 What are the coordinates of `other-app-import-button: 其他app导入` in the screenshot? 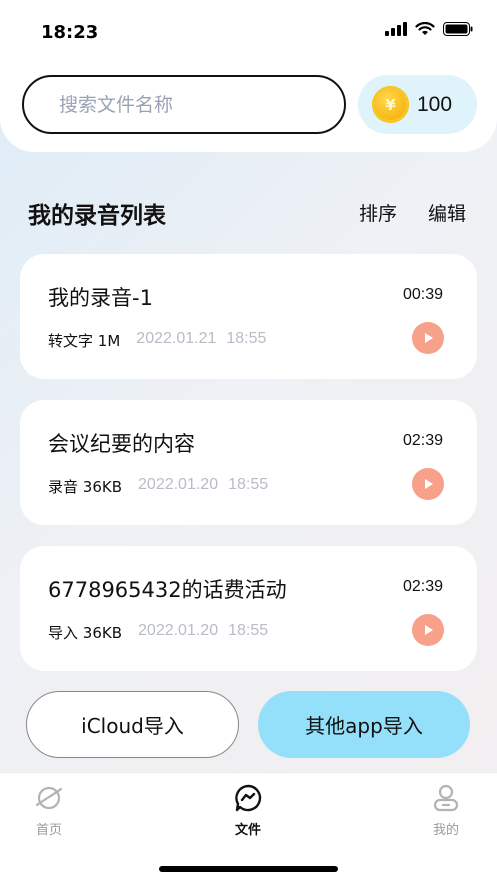 It's located at (364, 724).